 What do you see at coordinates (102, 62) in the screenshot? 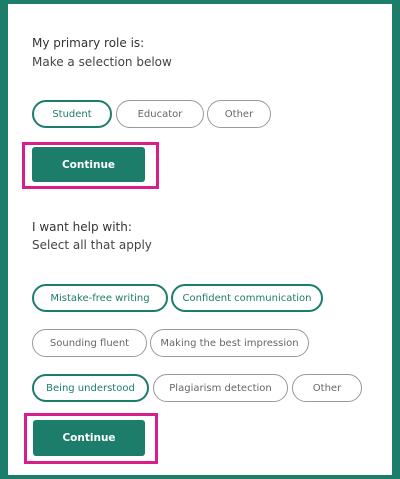
I see `role-question-subtitle: Make a selection below` at bounding box center [102, 62].